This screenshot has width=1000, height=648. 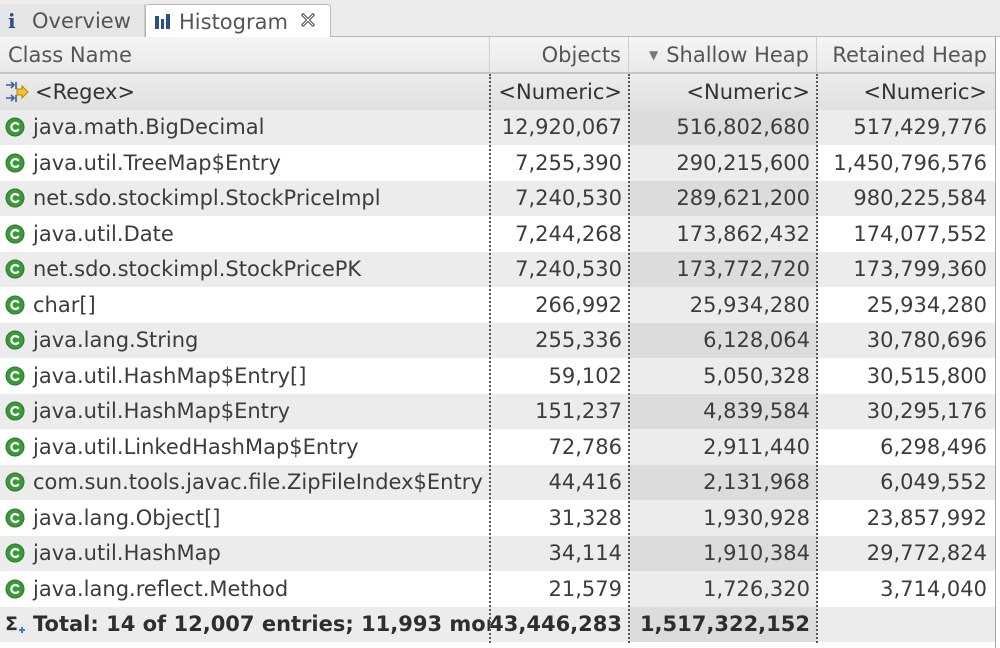 I want to click on class-name-cell: net.sdo.stockimpl.StockPriceImpl, so click(x=245, y=199).